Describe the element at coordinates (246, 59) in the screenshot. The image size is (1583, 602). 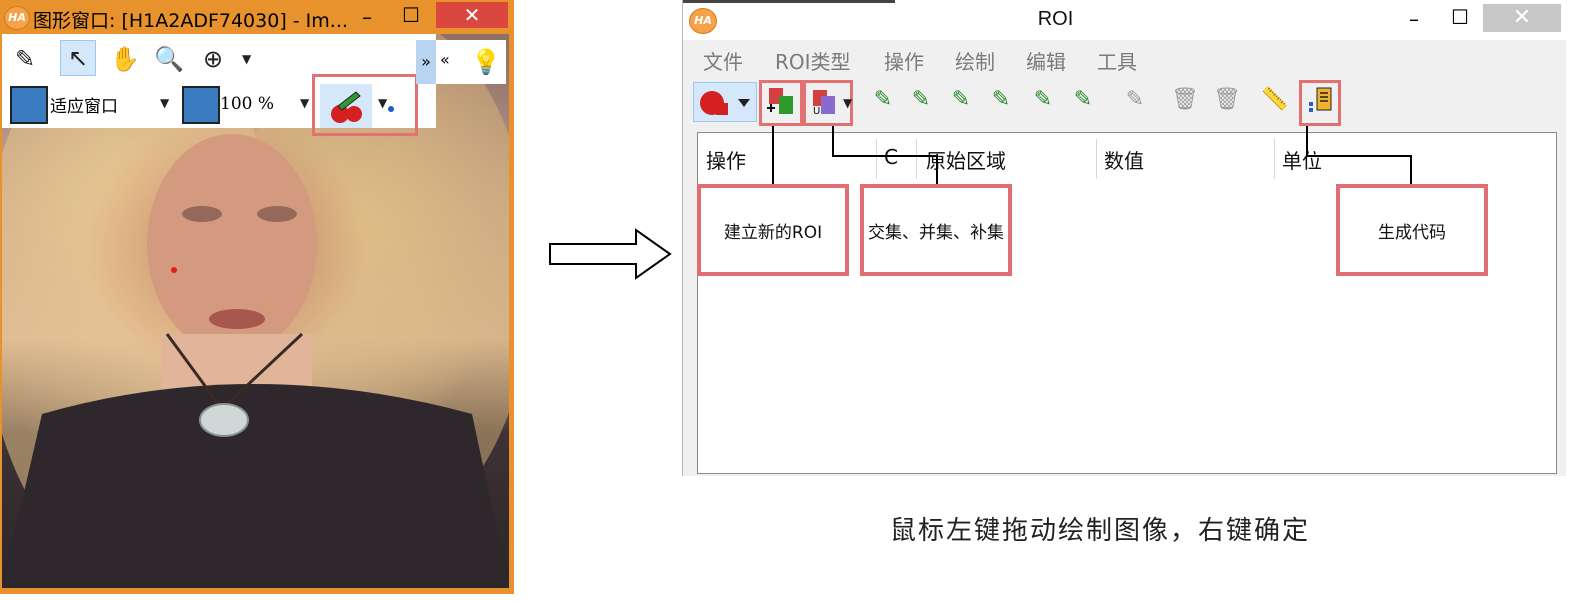
I see `zoom-dropdown-caret-icon: ▼` at that location.